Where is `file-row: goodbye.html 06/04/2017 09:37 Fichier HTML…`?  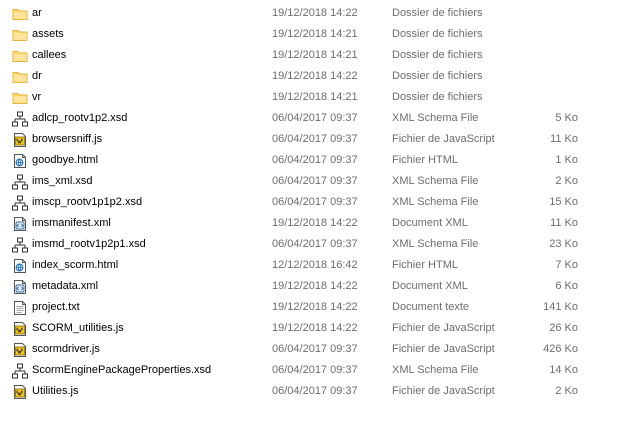 file-row: goodbye.html 06/04/2017 09:37 Fichier HTML… is located at coordinates (322, 160).